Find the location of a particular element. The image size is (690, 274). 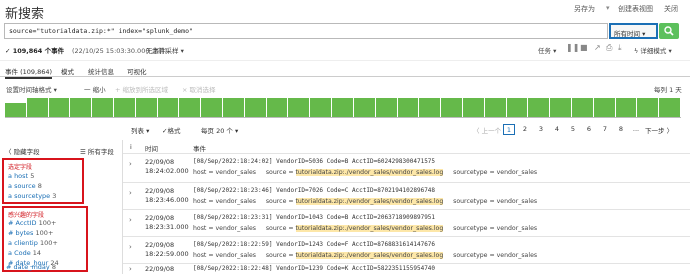

format-menu: ✓格式 is located at coordinates (171, 130).